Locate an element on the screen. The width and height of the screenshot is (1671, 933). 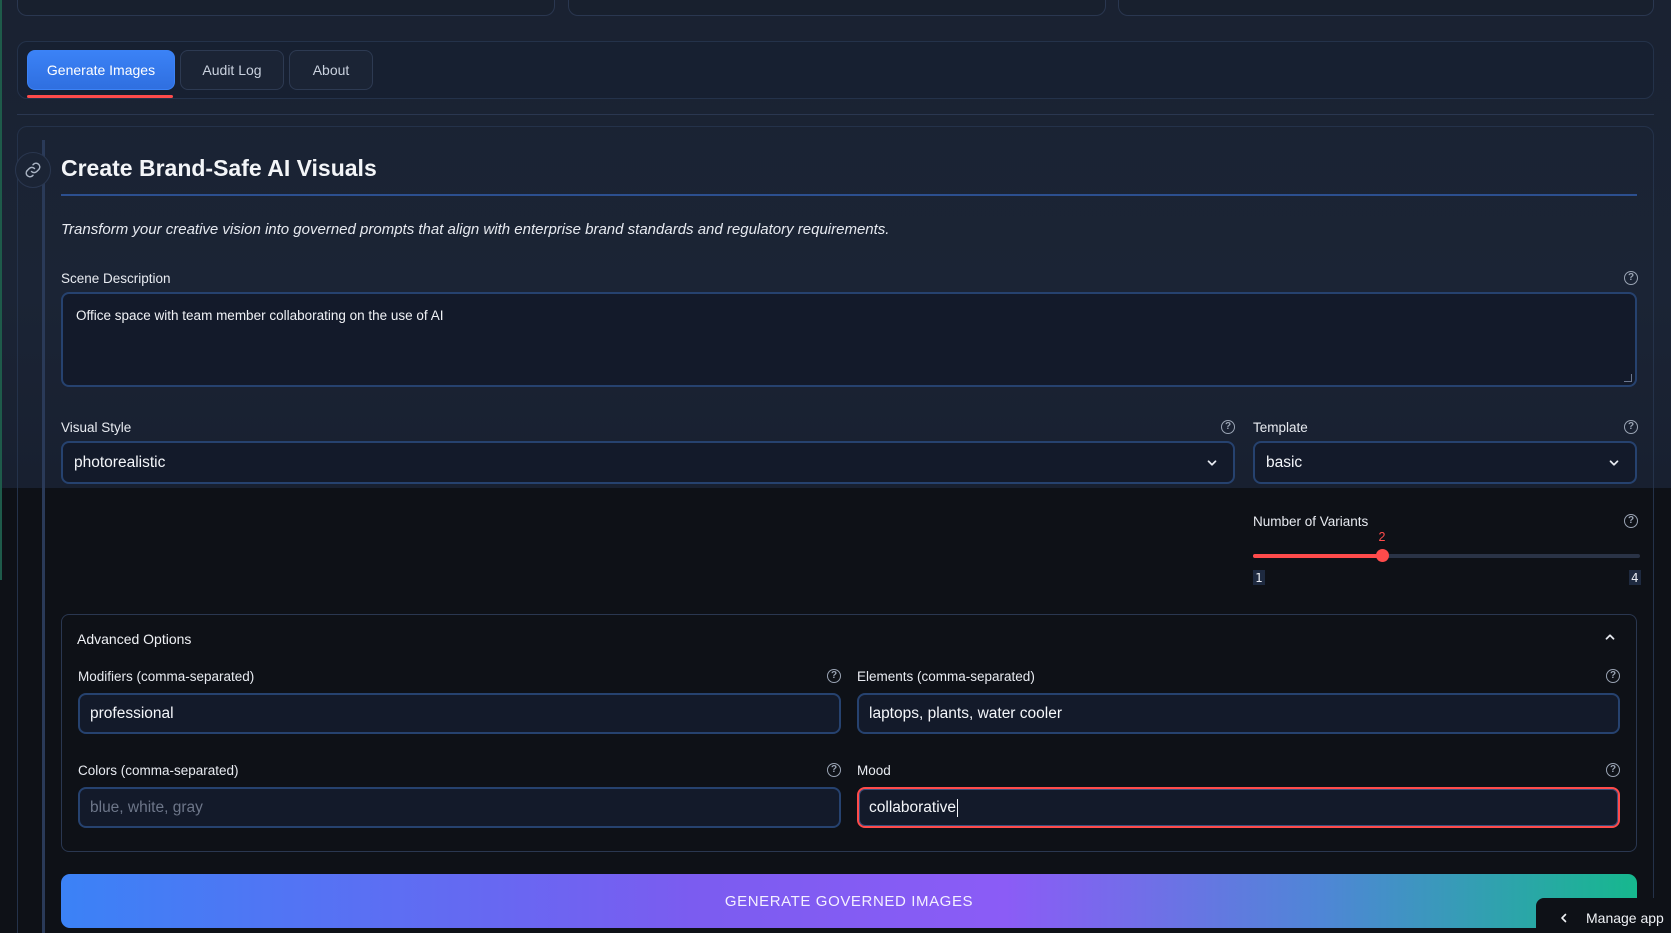
slider-thumb is located at coordinates (1382, 555).